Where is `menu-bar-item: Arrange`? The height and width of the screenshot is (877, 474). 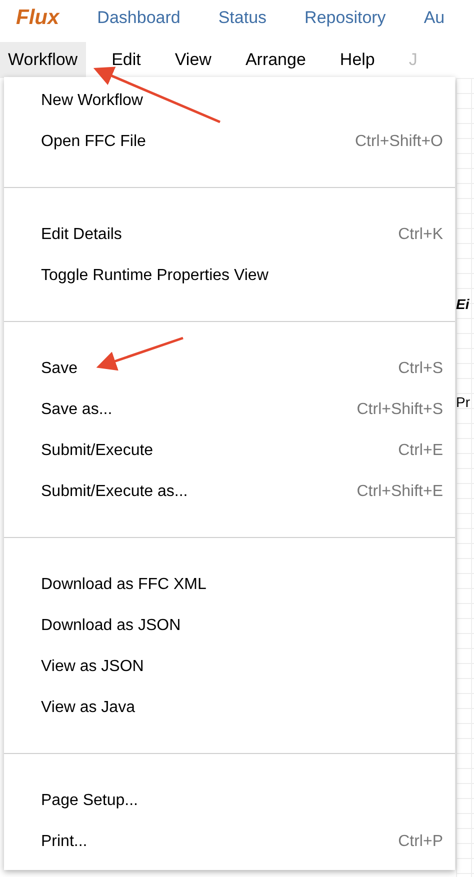
menu-bar-item: Arrange is located at coordinates (275, 60).